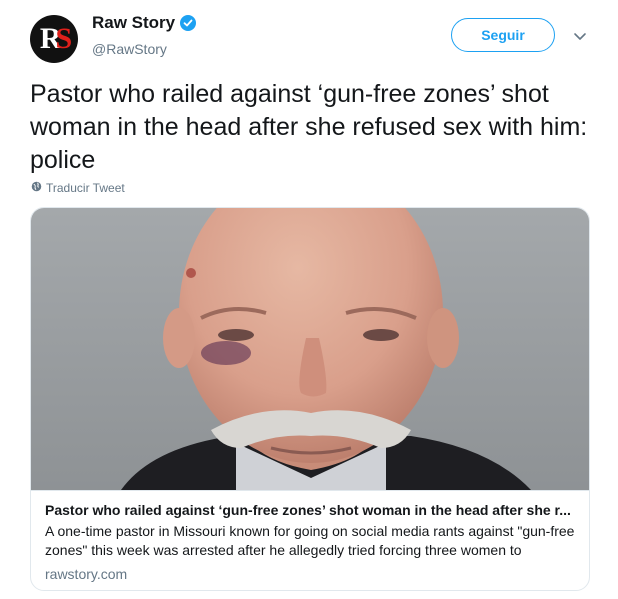  I want to click on author-handle: @RawStory, so click(129, 49).